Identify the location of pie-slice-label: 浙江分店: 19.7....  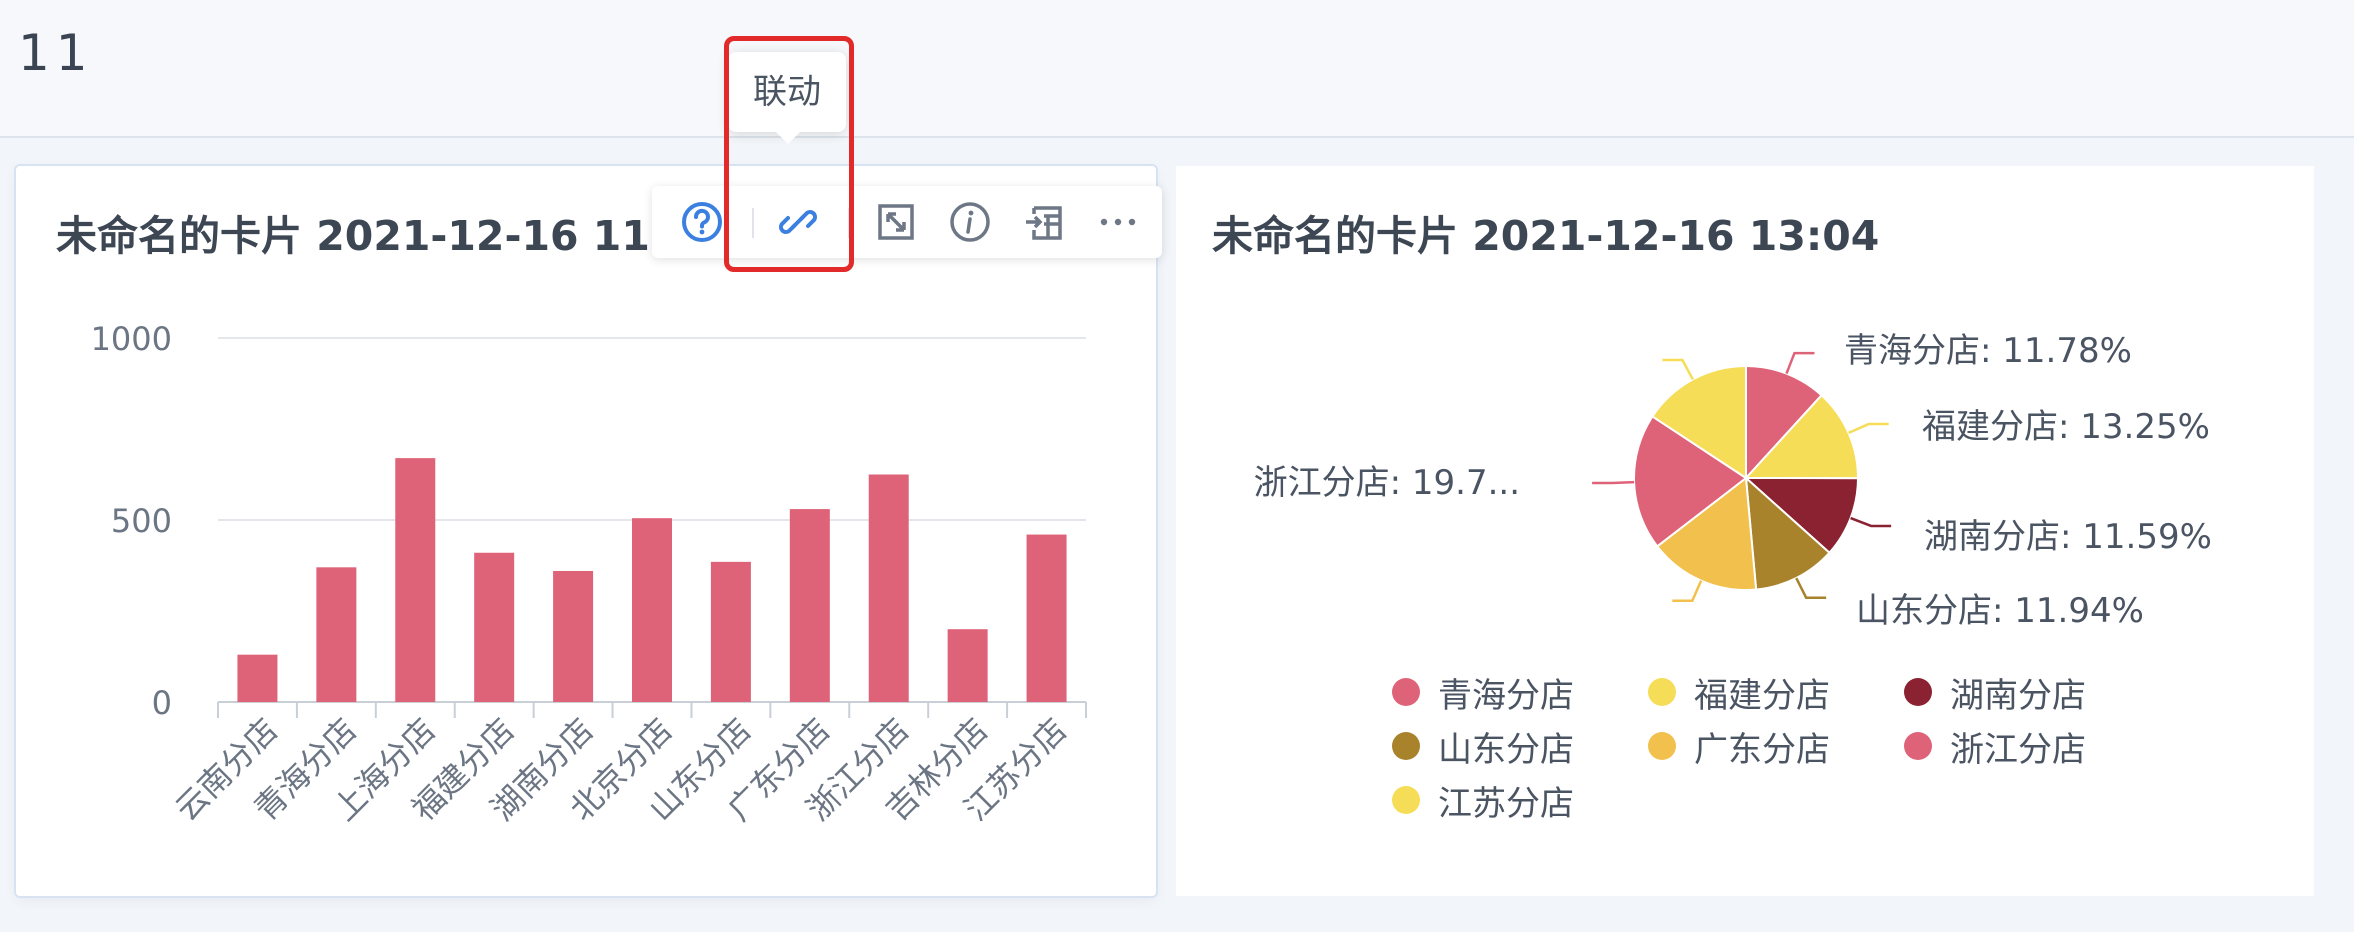
(1387, 483).